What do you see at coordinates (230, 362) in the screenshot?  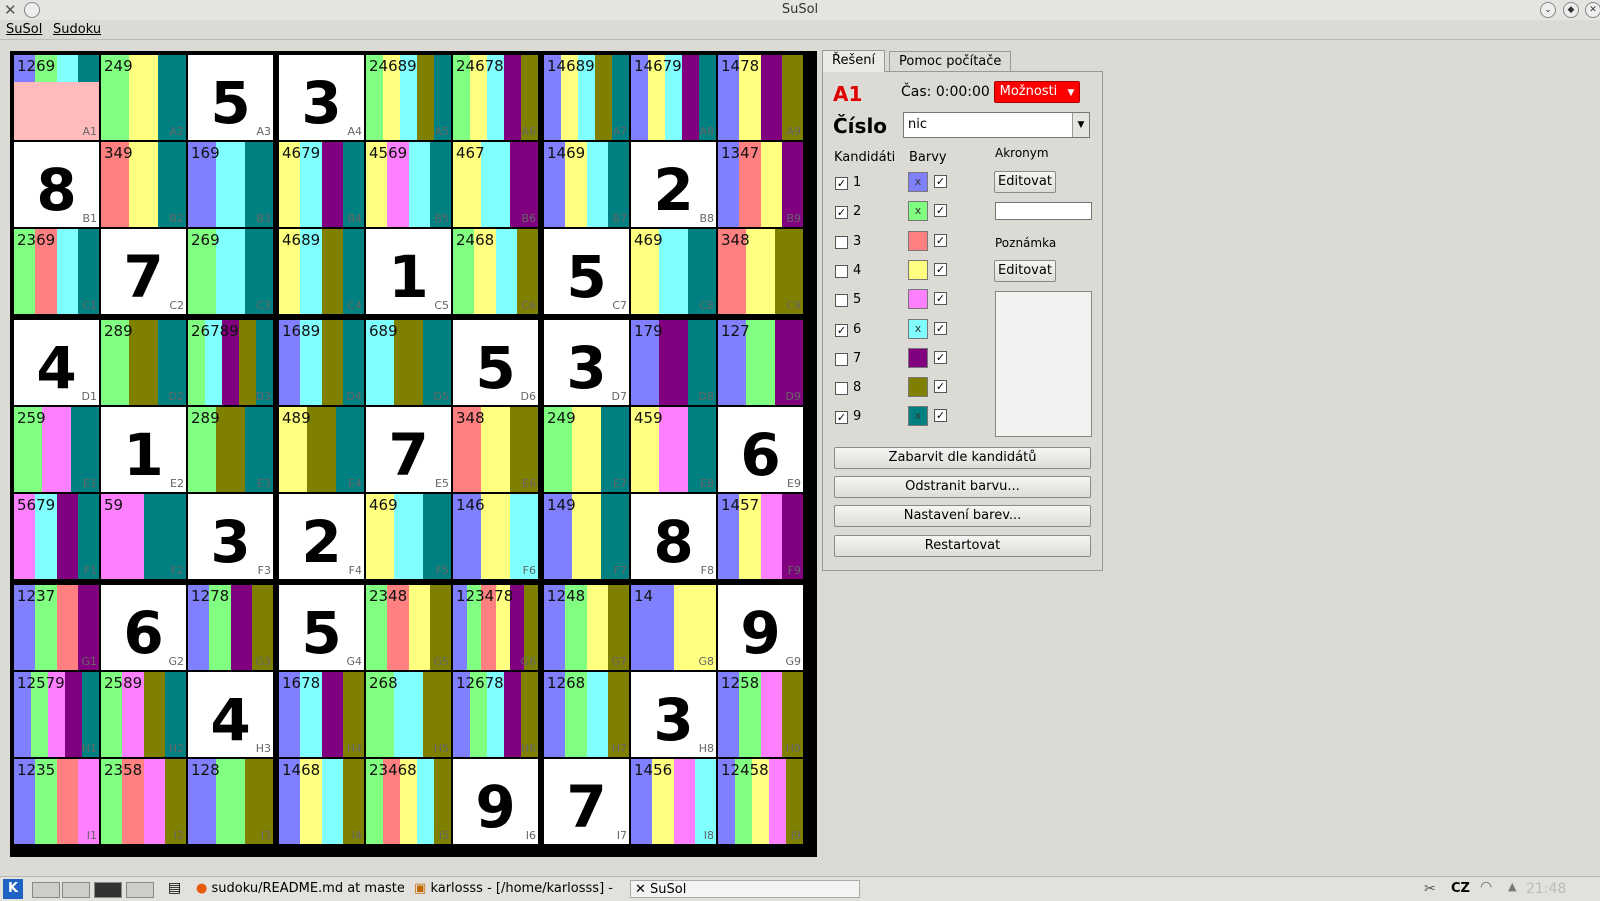 I see `sudoku-cell: 26789 D3` at bounding box center [230, 362].